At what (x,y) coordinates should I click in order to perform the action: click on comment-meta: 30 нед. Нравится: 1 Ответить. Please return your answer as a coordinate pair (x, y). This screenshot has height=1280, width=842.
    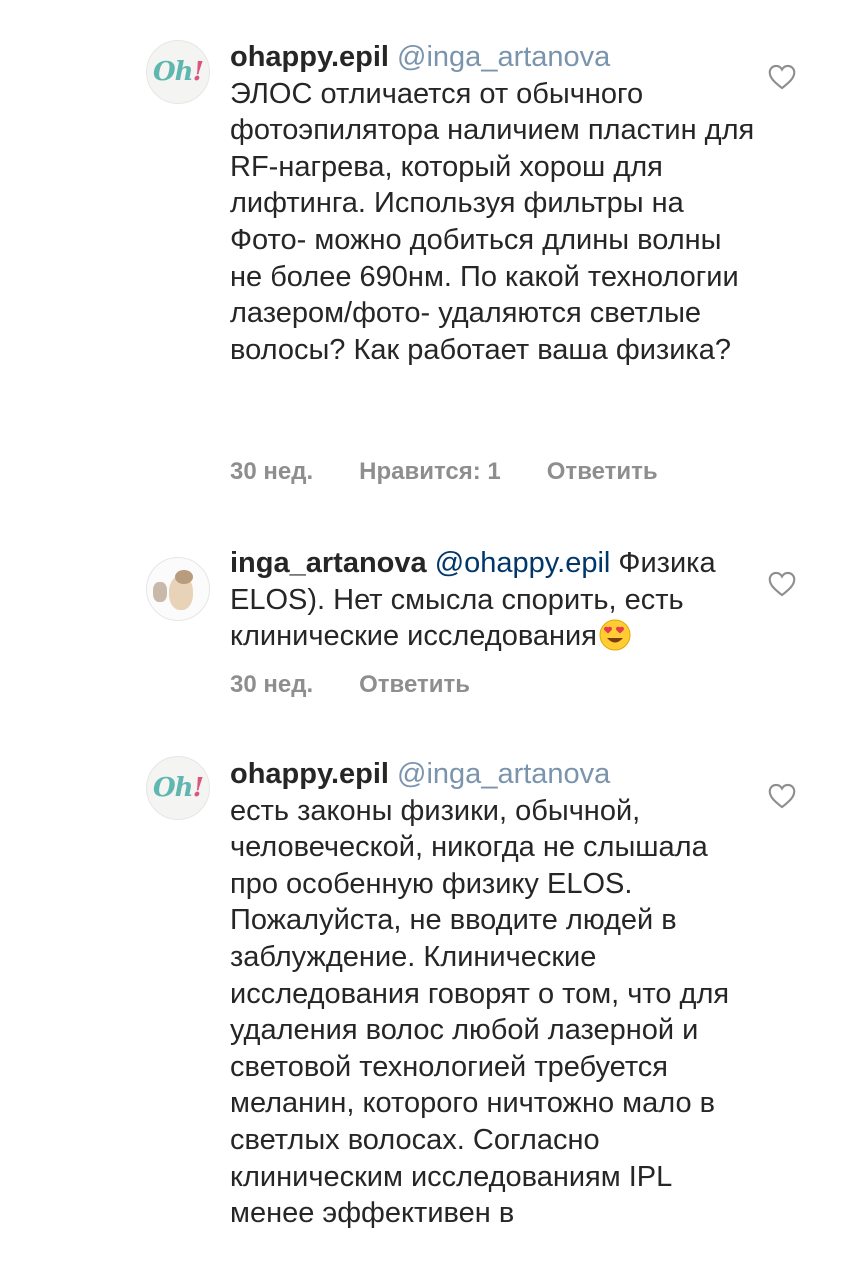
    Looking at the image, I should click on (467, 472).